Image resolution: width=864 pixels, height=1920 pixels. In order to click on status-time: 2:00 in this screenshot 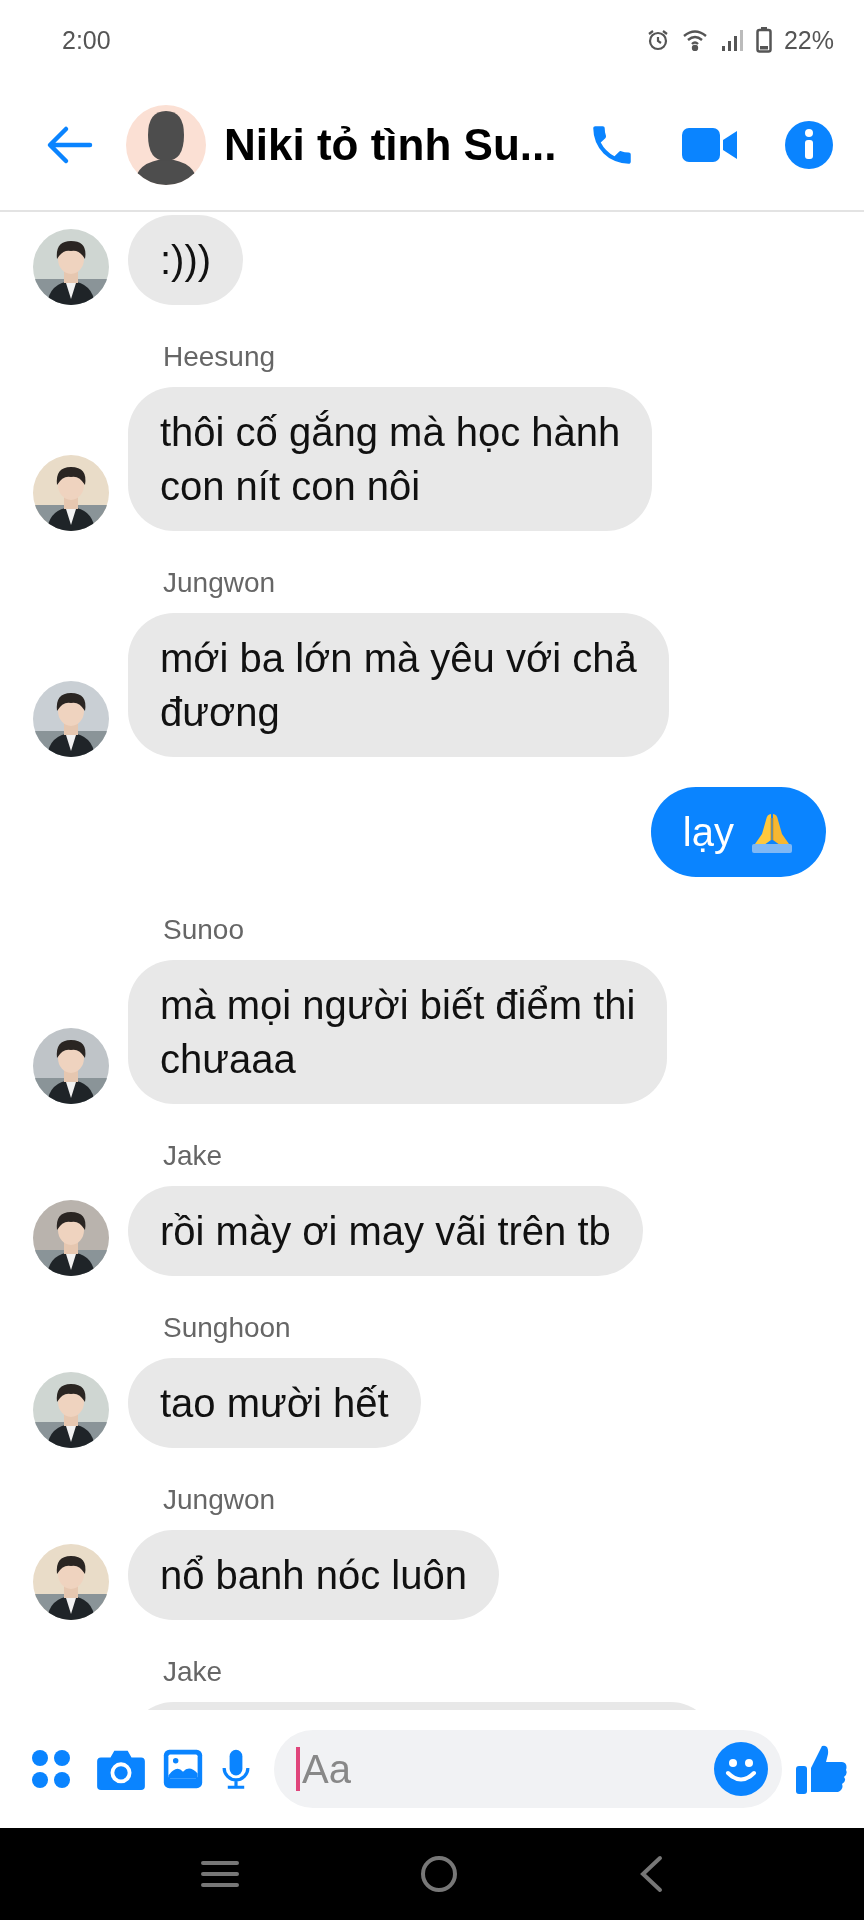, I will do `click(86, 40)`.